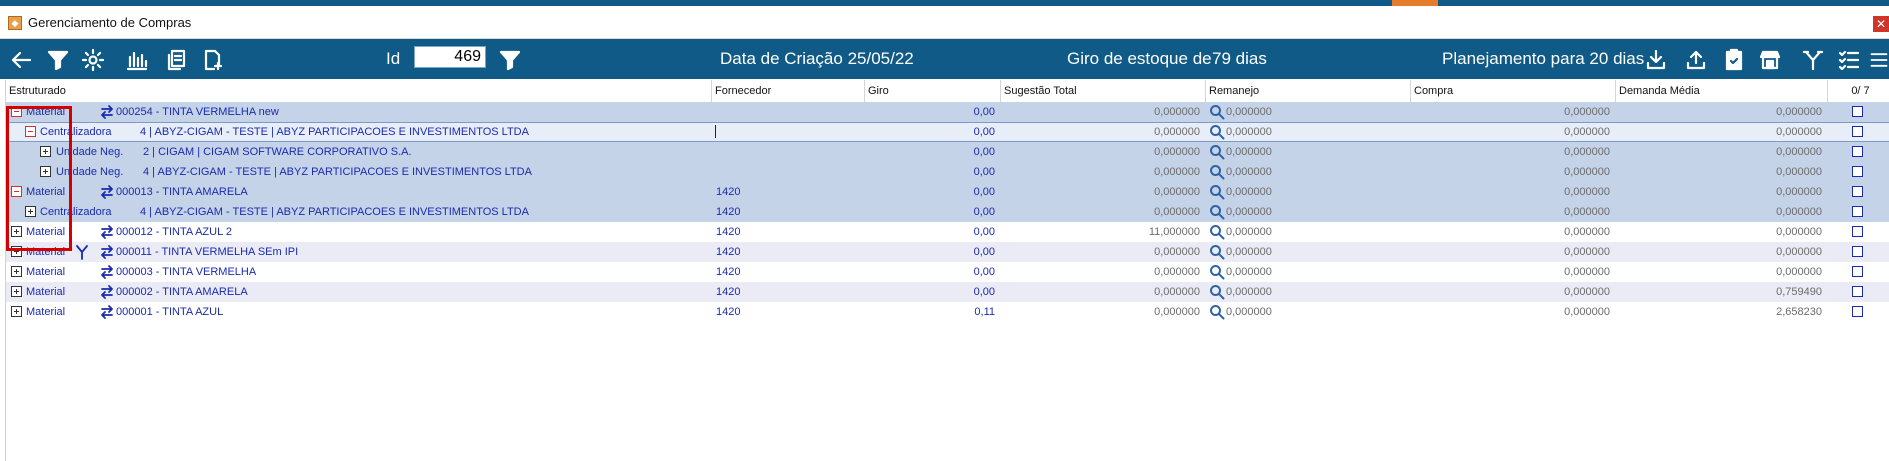  What do you see at coordinates (1656, 60) in the screenshot?
I see `download-icon` at bounding box center [1656, 60].